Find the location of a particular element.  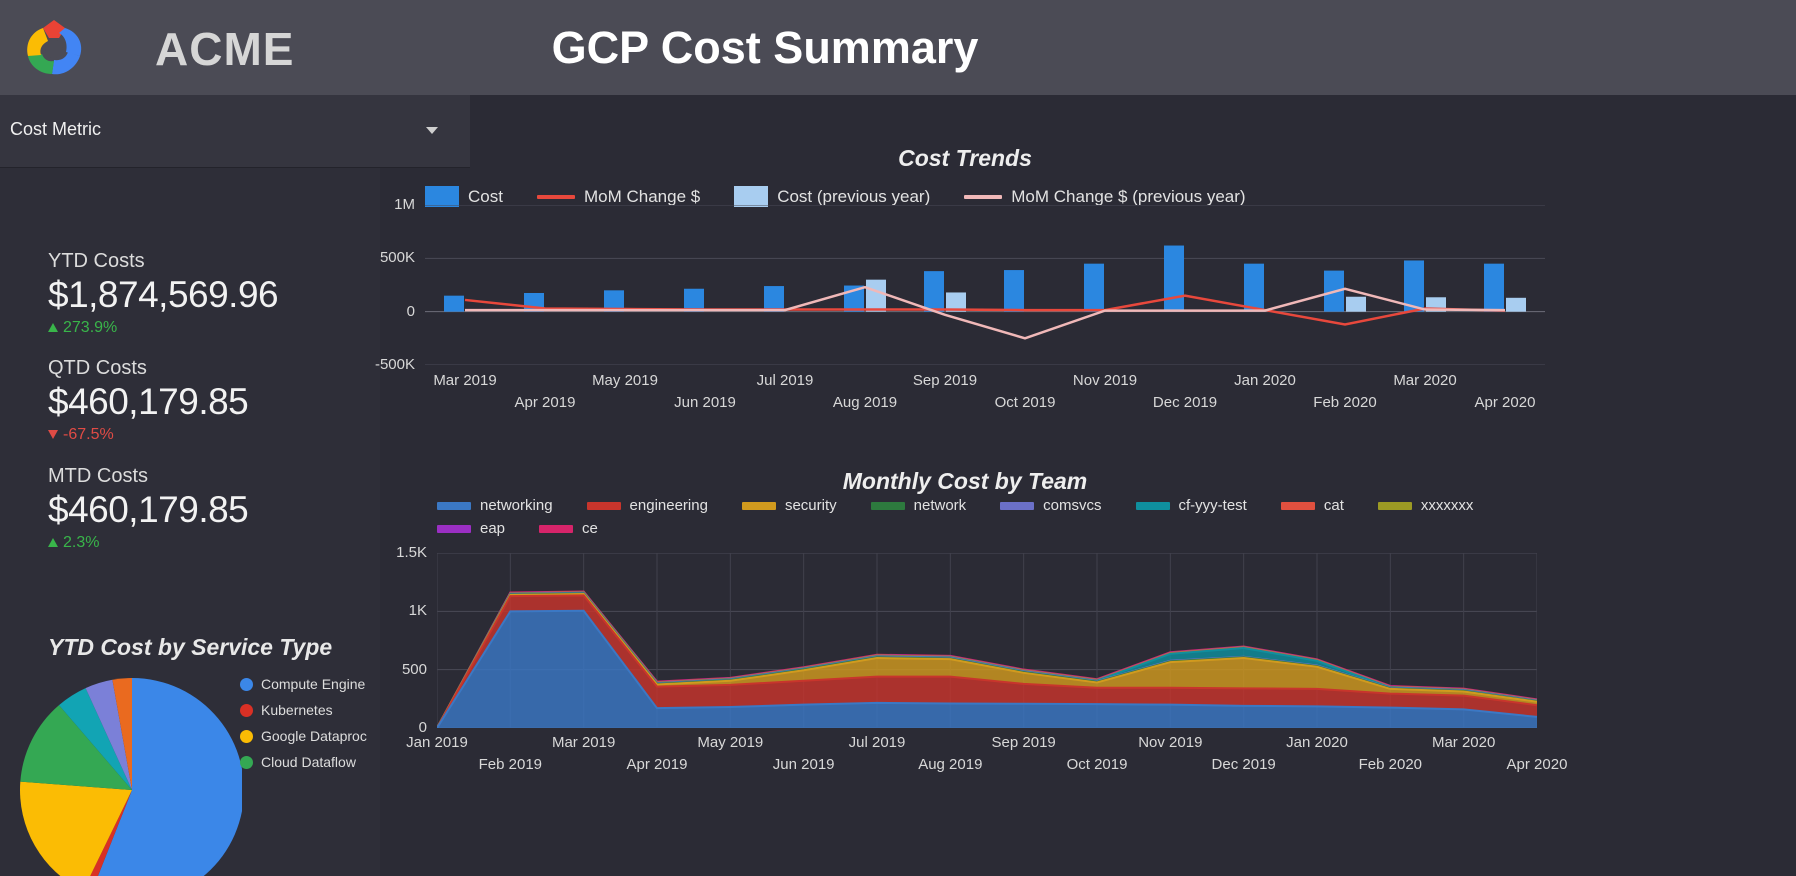

pie-chart-title: YTD Cost by Service Type is located at coordinates (190, 647).